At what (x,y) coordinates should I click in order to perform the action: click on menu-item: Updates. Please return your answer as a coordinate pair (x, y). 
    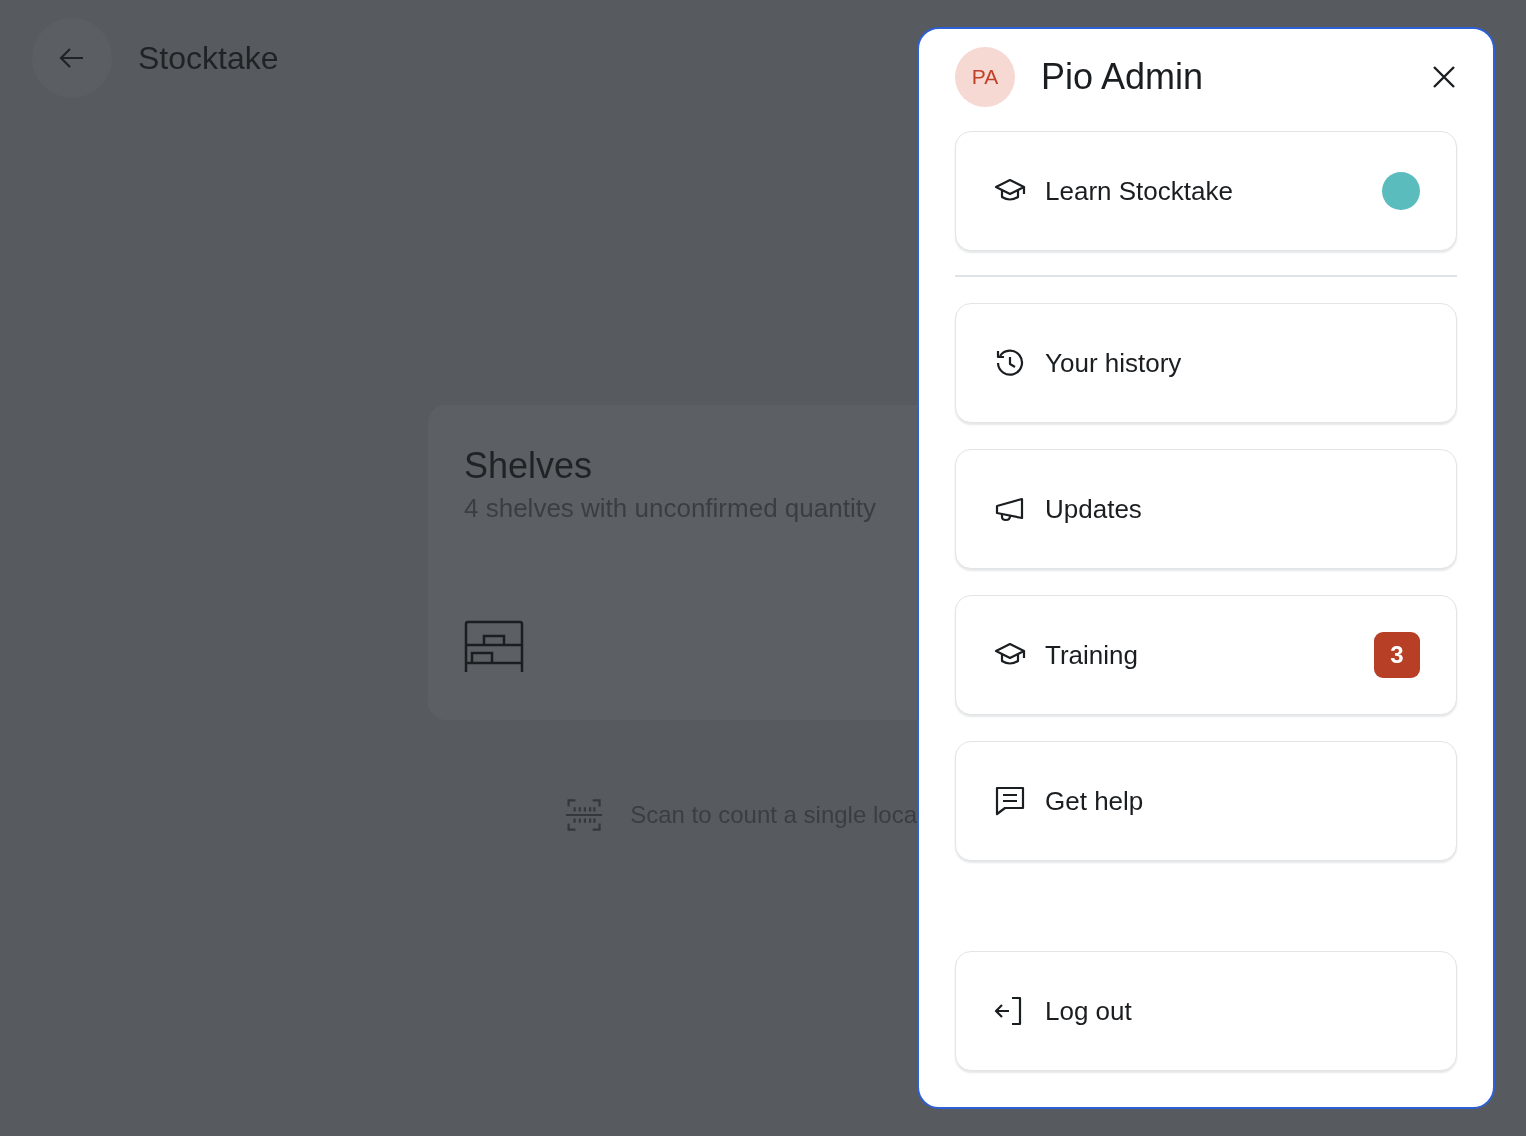
    Looking at the image, I should click on (1206, 509).